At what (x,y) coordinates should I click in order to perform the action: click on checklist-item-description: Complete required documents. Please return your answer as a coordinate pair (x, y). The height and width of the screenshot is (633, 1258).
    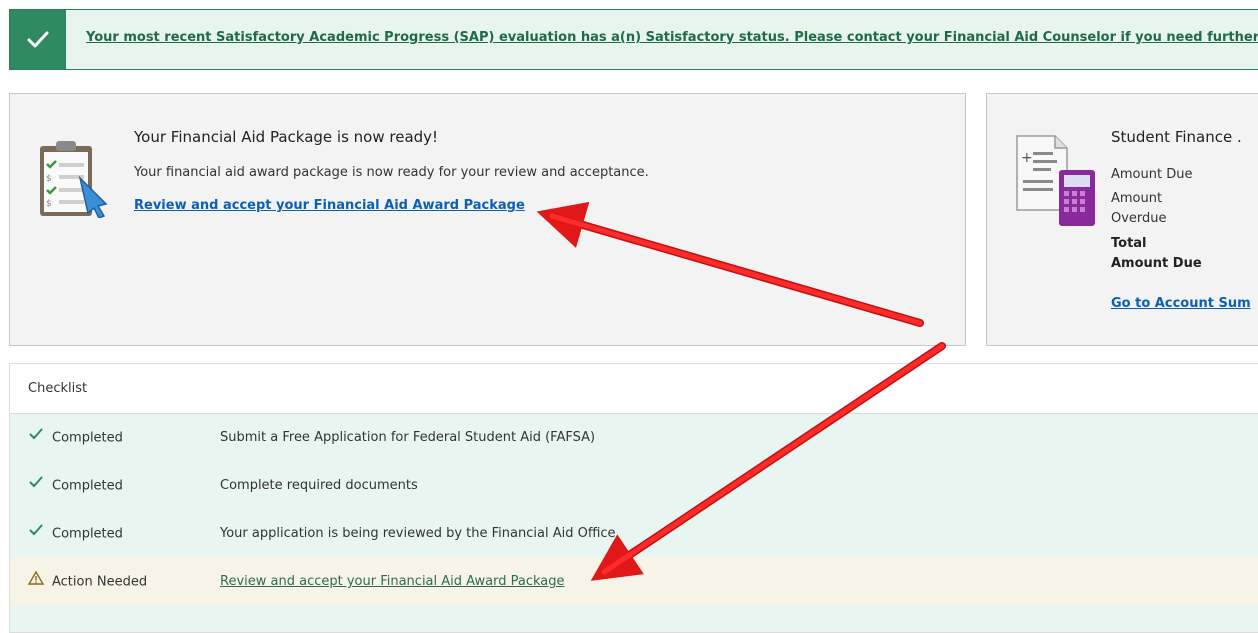
    Looking at the image, I should click on (319, 485).